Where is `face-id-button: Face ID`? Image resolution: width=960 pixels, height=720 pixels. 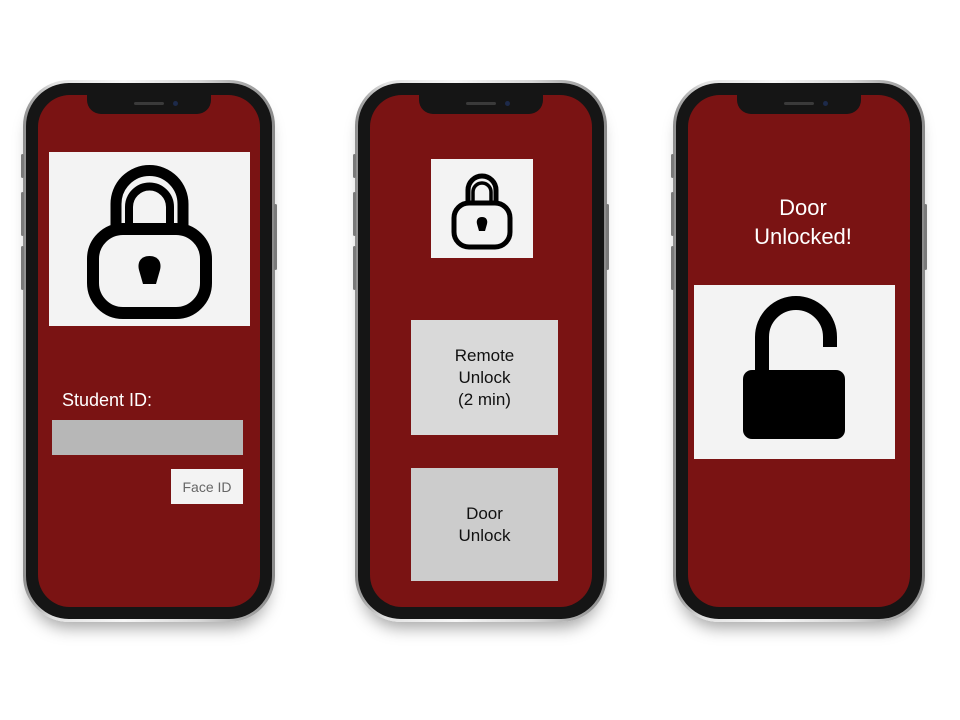
face-id-button: Face ID is located at coordinates (207, 486).